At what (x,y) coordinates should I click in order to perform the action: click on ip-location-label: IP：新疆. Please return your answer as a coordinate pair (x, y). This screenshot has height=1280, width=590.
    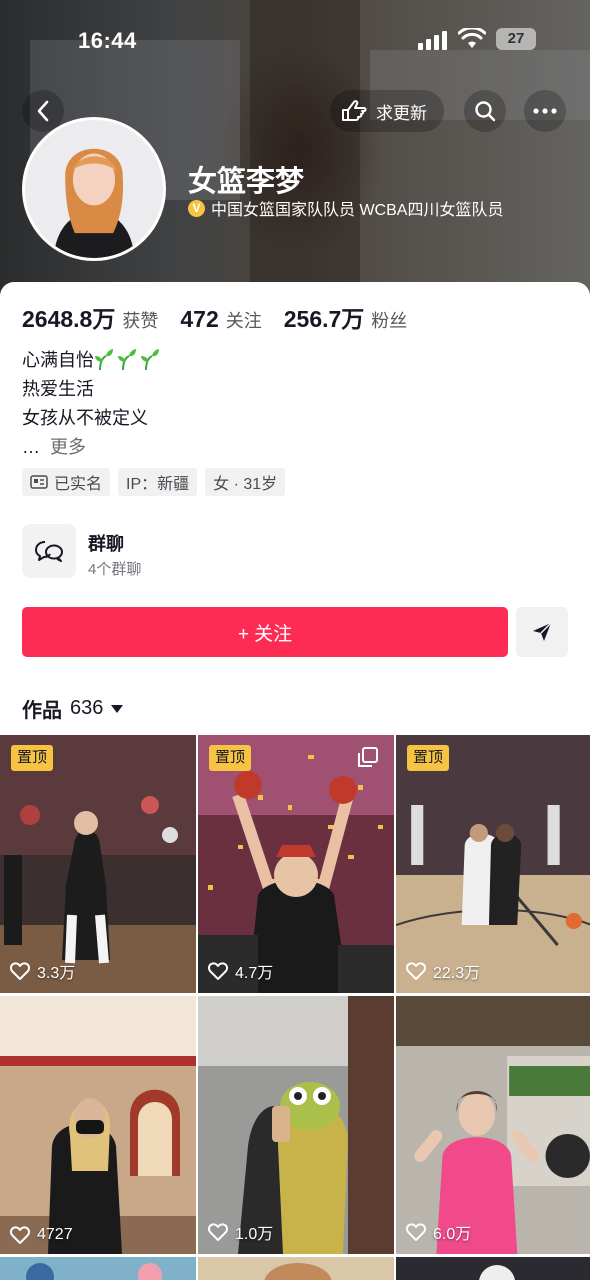
    Looking at the image, I should click on (158, 484).